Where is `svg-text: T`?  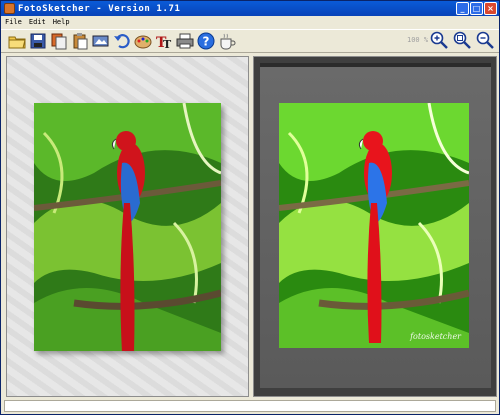
svg-text: T is located at coordinates (167, 44).